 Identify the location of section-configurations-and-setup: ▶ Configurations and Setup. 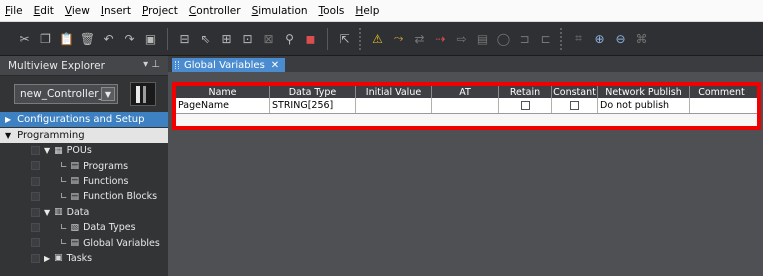
(84, 119).